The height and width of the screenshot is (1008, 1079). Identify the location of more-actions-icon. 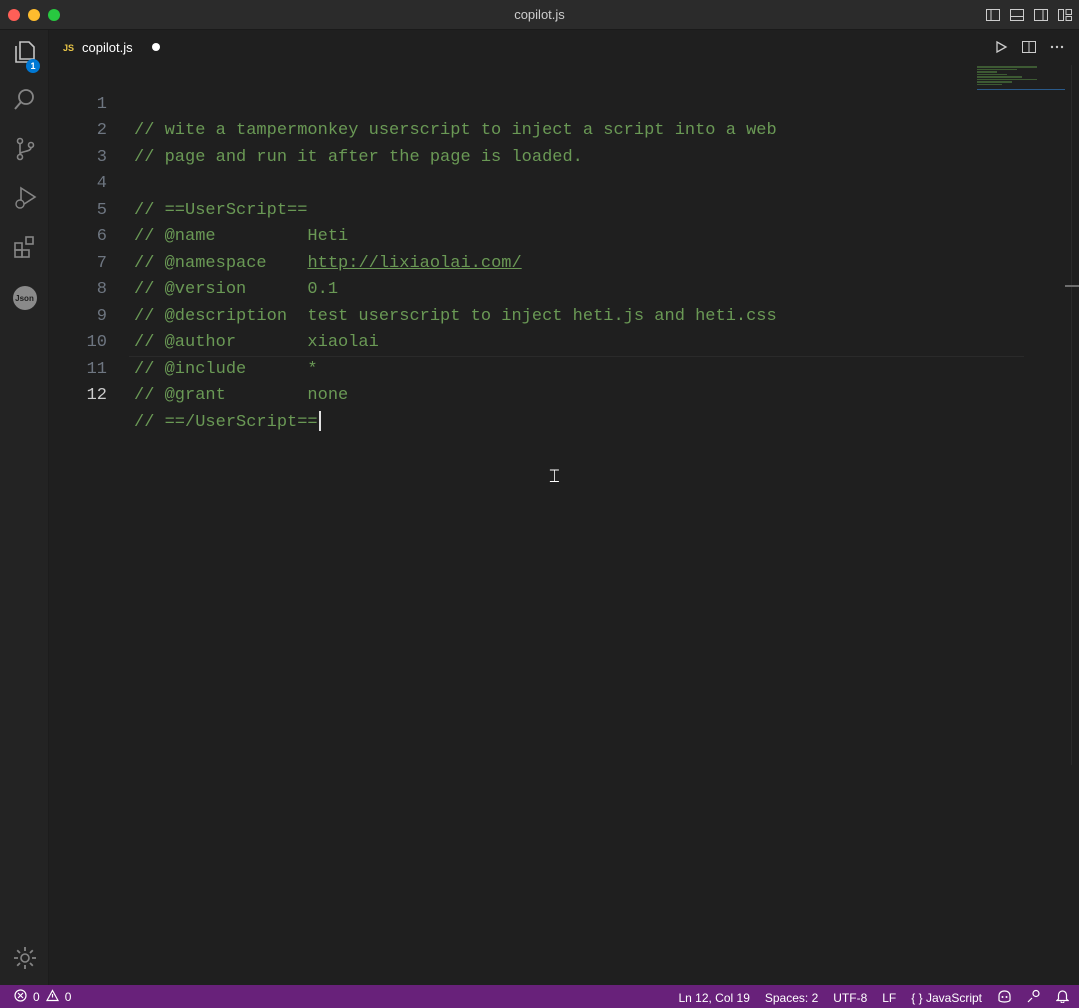
(1057, 47).